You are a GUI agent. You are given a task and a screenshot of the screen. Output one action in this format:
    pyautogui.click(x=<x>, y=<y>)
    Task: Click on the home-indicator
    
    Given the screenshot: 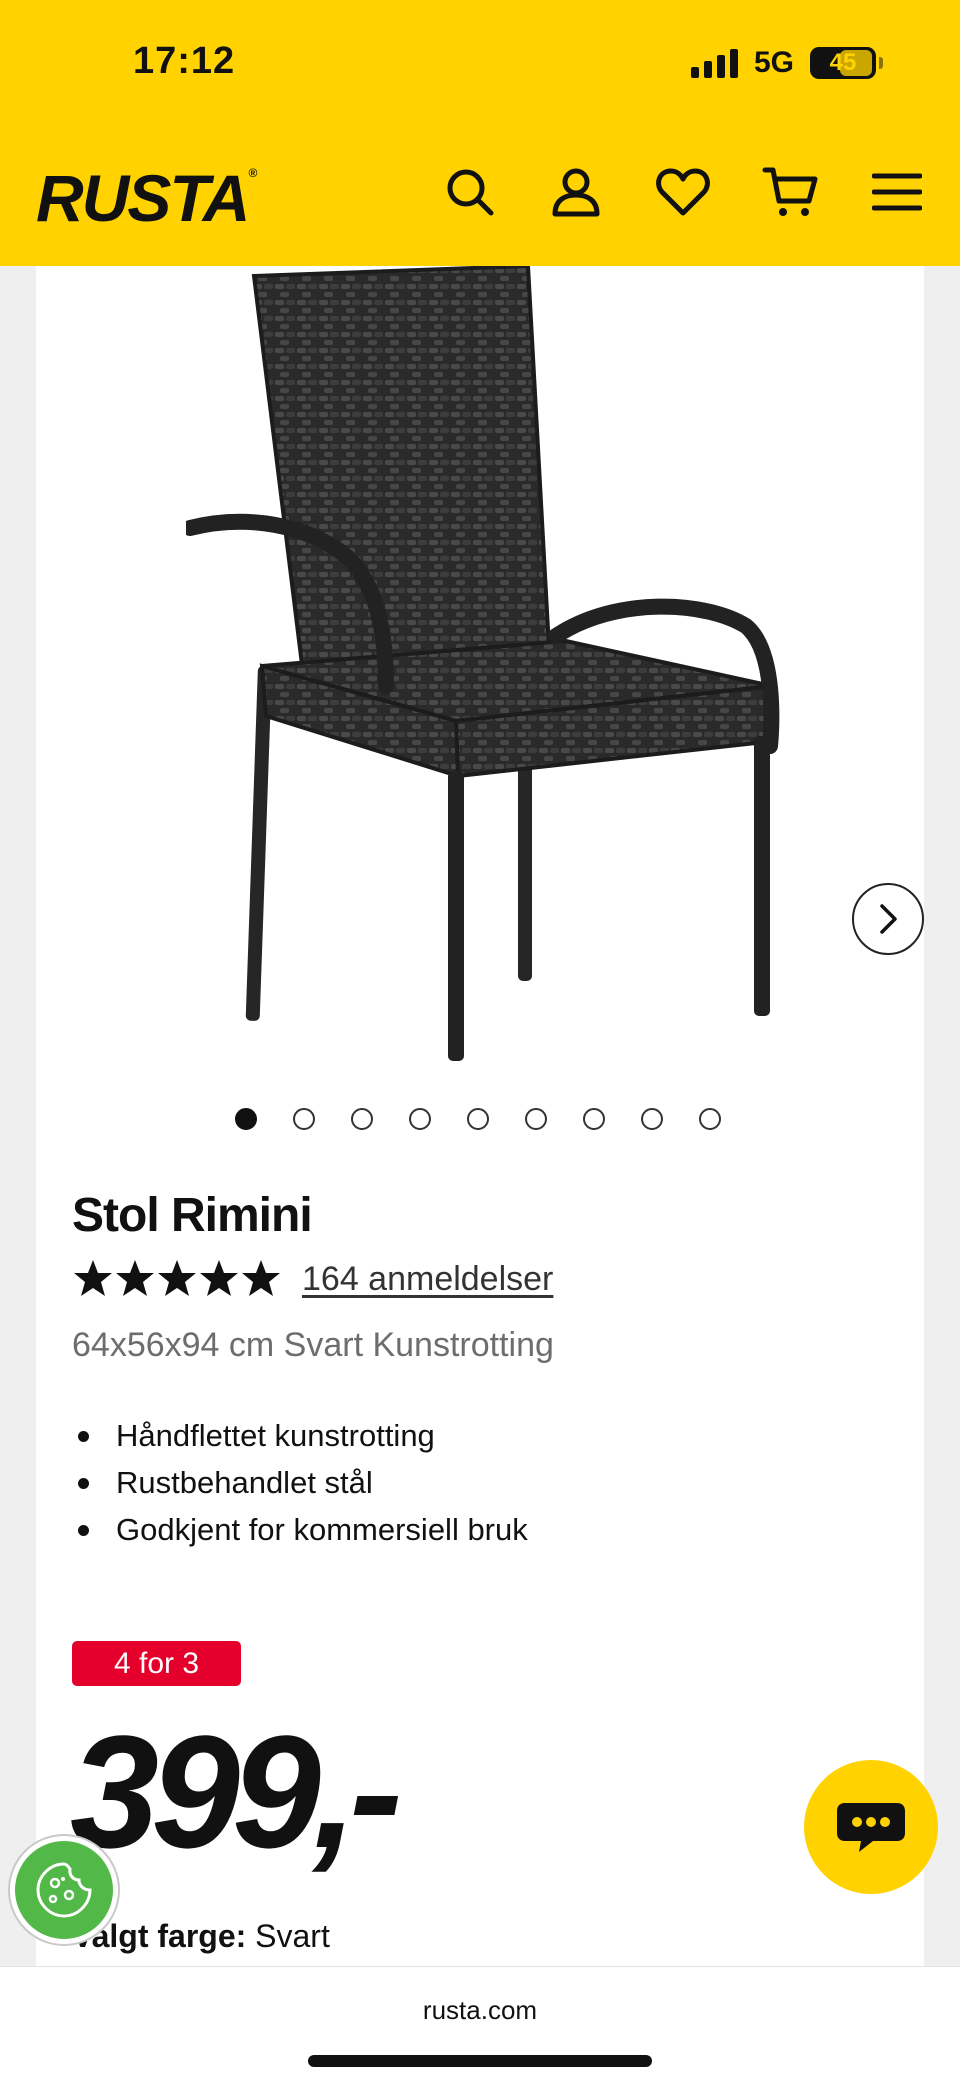 What is the action you would take?
    pyautogui.click(x=480, y=2061)
    